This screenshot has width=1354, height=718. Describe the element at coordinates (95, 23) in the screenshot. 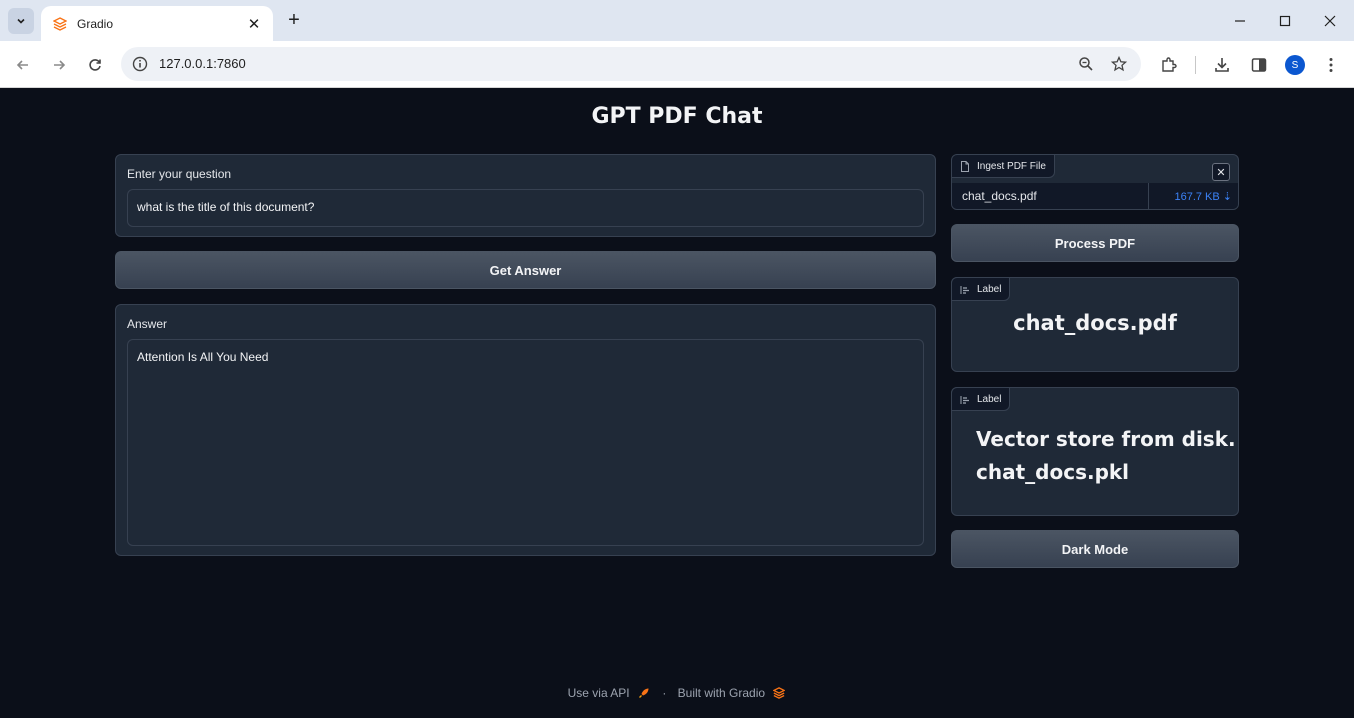

I see `tab-title: Gradio` at that location.